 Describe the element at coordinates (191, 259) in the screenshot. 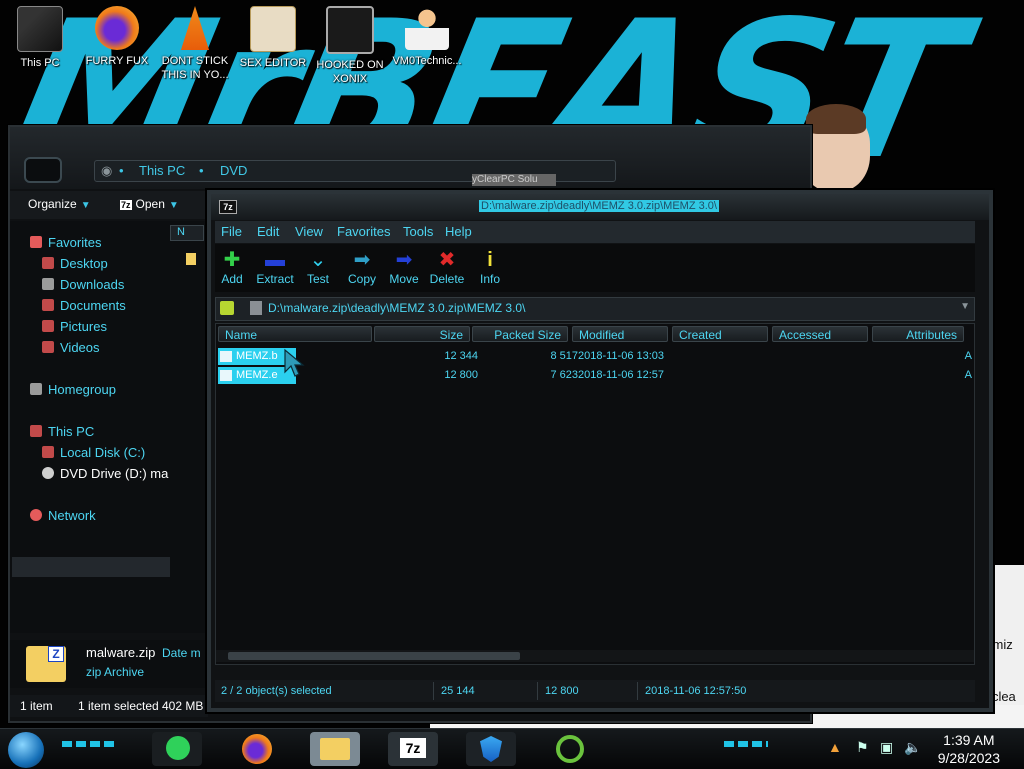

I see `folder-icon` at that location.